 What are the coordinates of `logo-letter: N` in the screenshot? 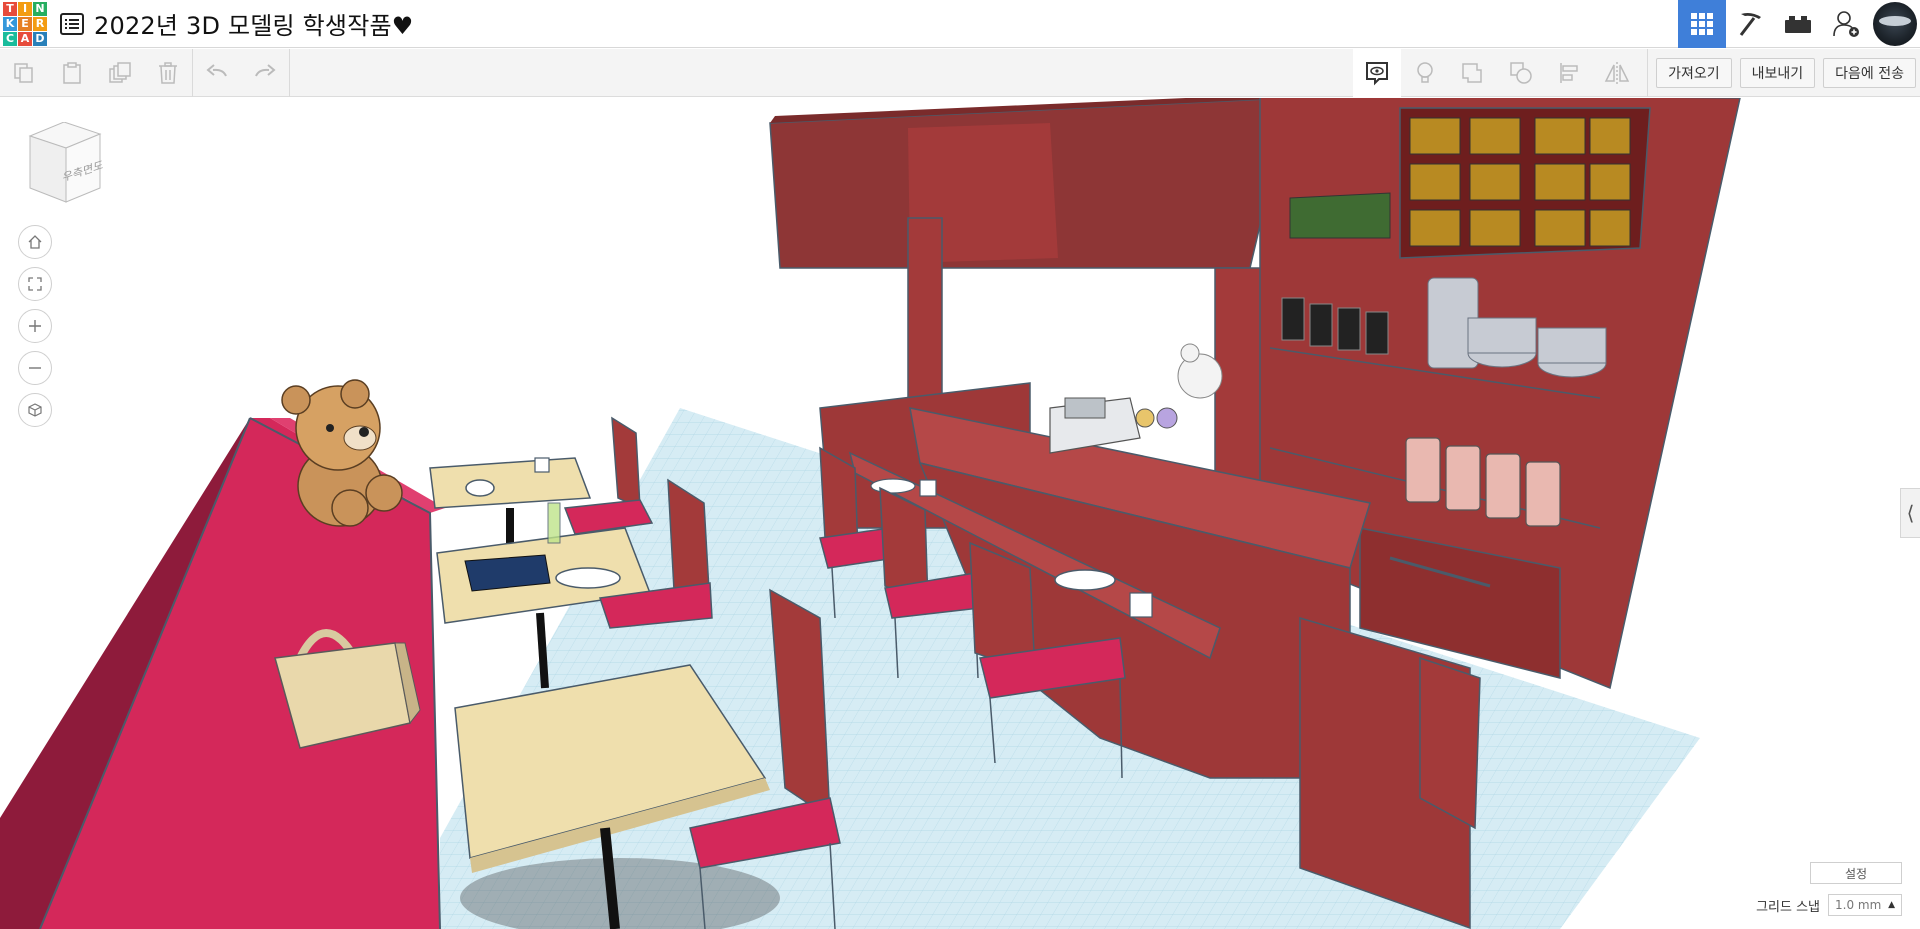 It's located at (40, 8).